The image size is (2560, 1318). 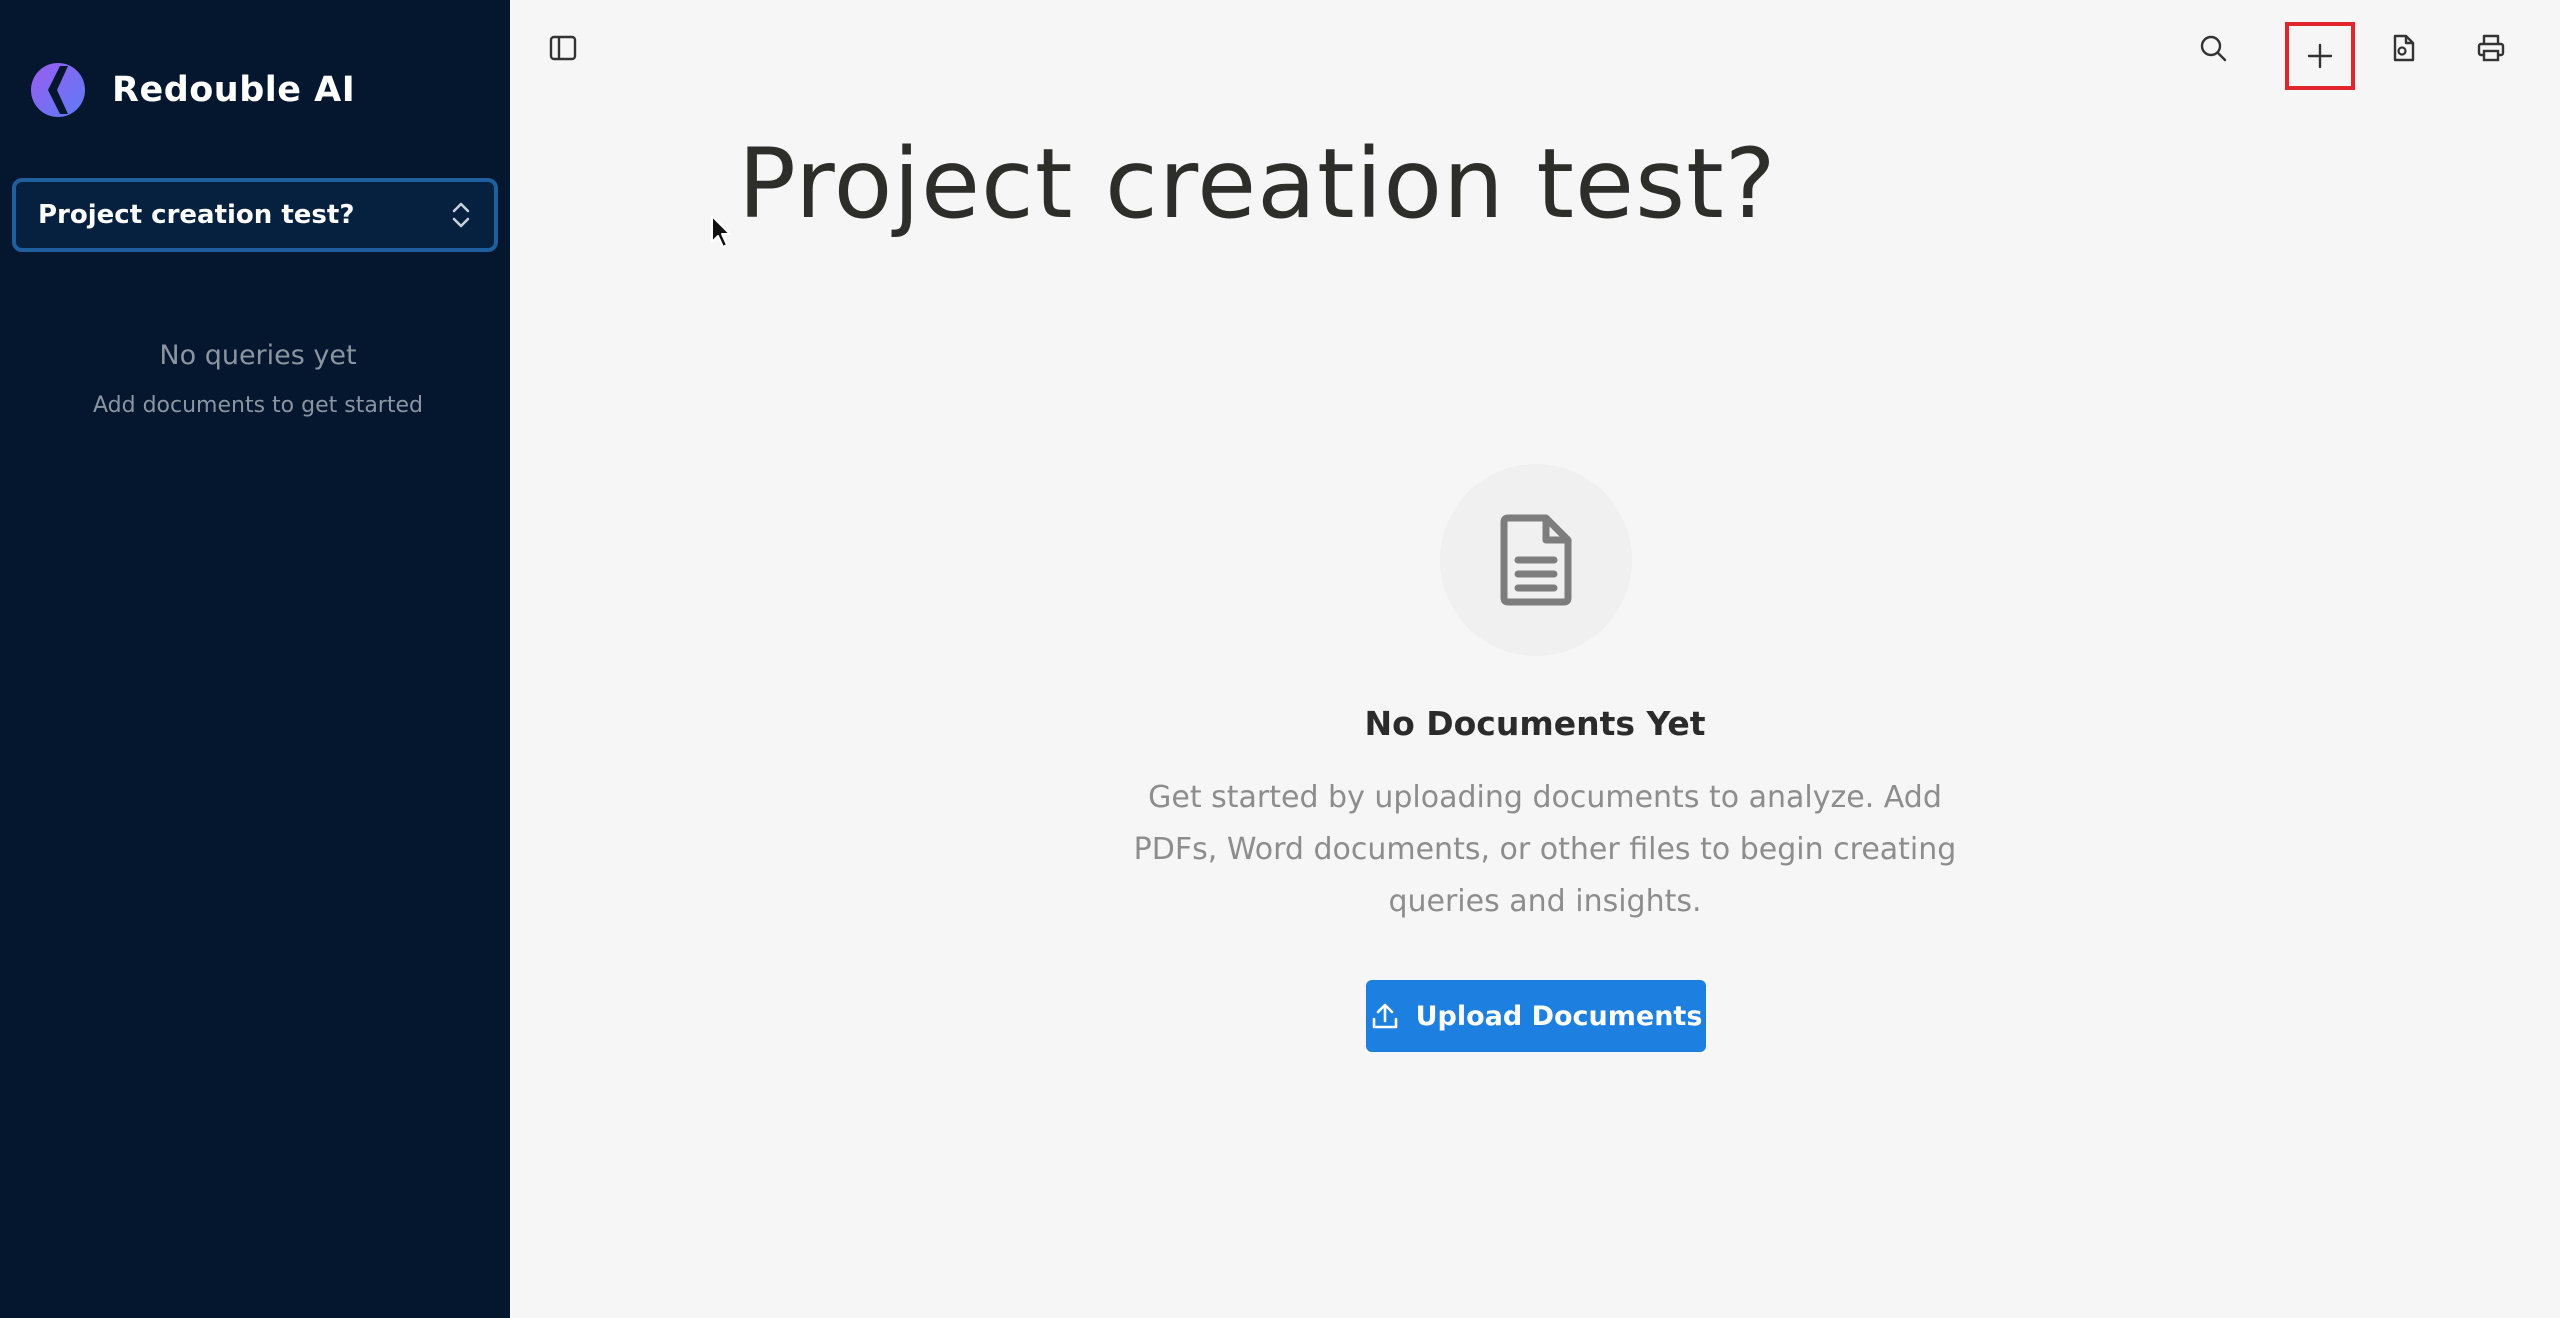 What do you see at coordinates (258, 355) in the screenshot?
I see `queries-empty-title: No queries yet` at bounding box center [258, 355].